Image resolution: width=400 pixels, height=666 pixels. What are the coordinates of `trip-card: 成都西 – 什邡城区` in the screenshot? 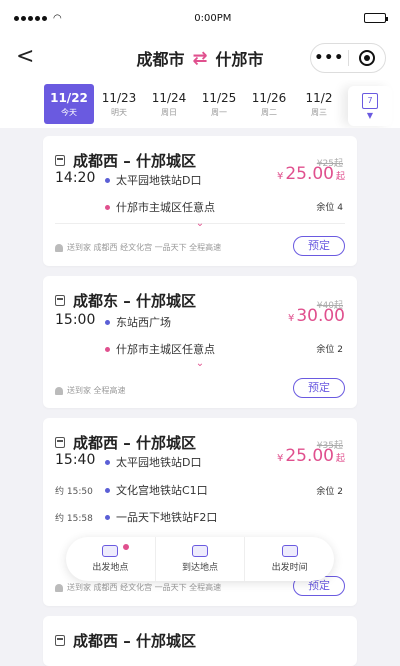 It's located at (200, 641).